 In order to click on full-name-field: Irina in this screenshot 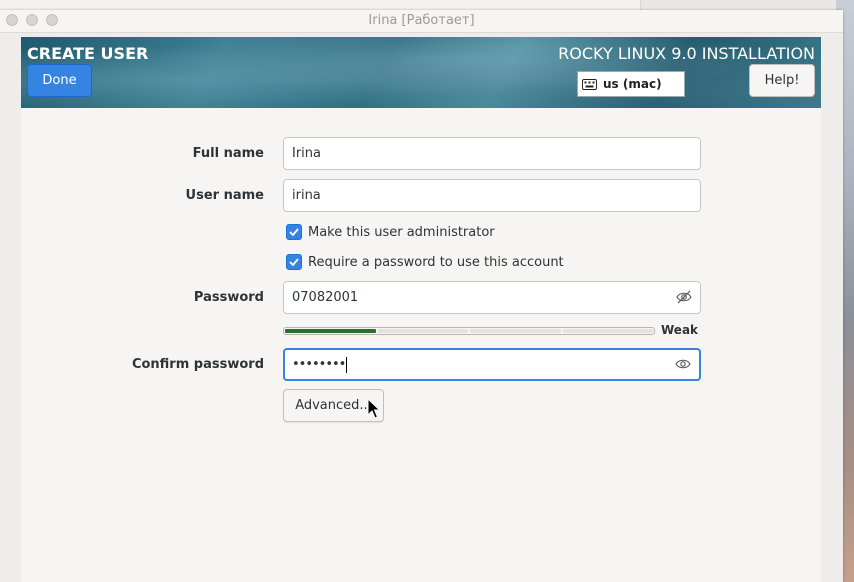, I will do `click(492, 153)`.